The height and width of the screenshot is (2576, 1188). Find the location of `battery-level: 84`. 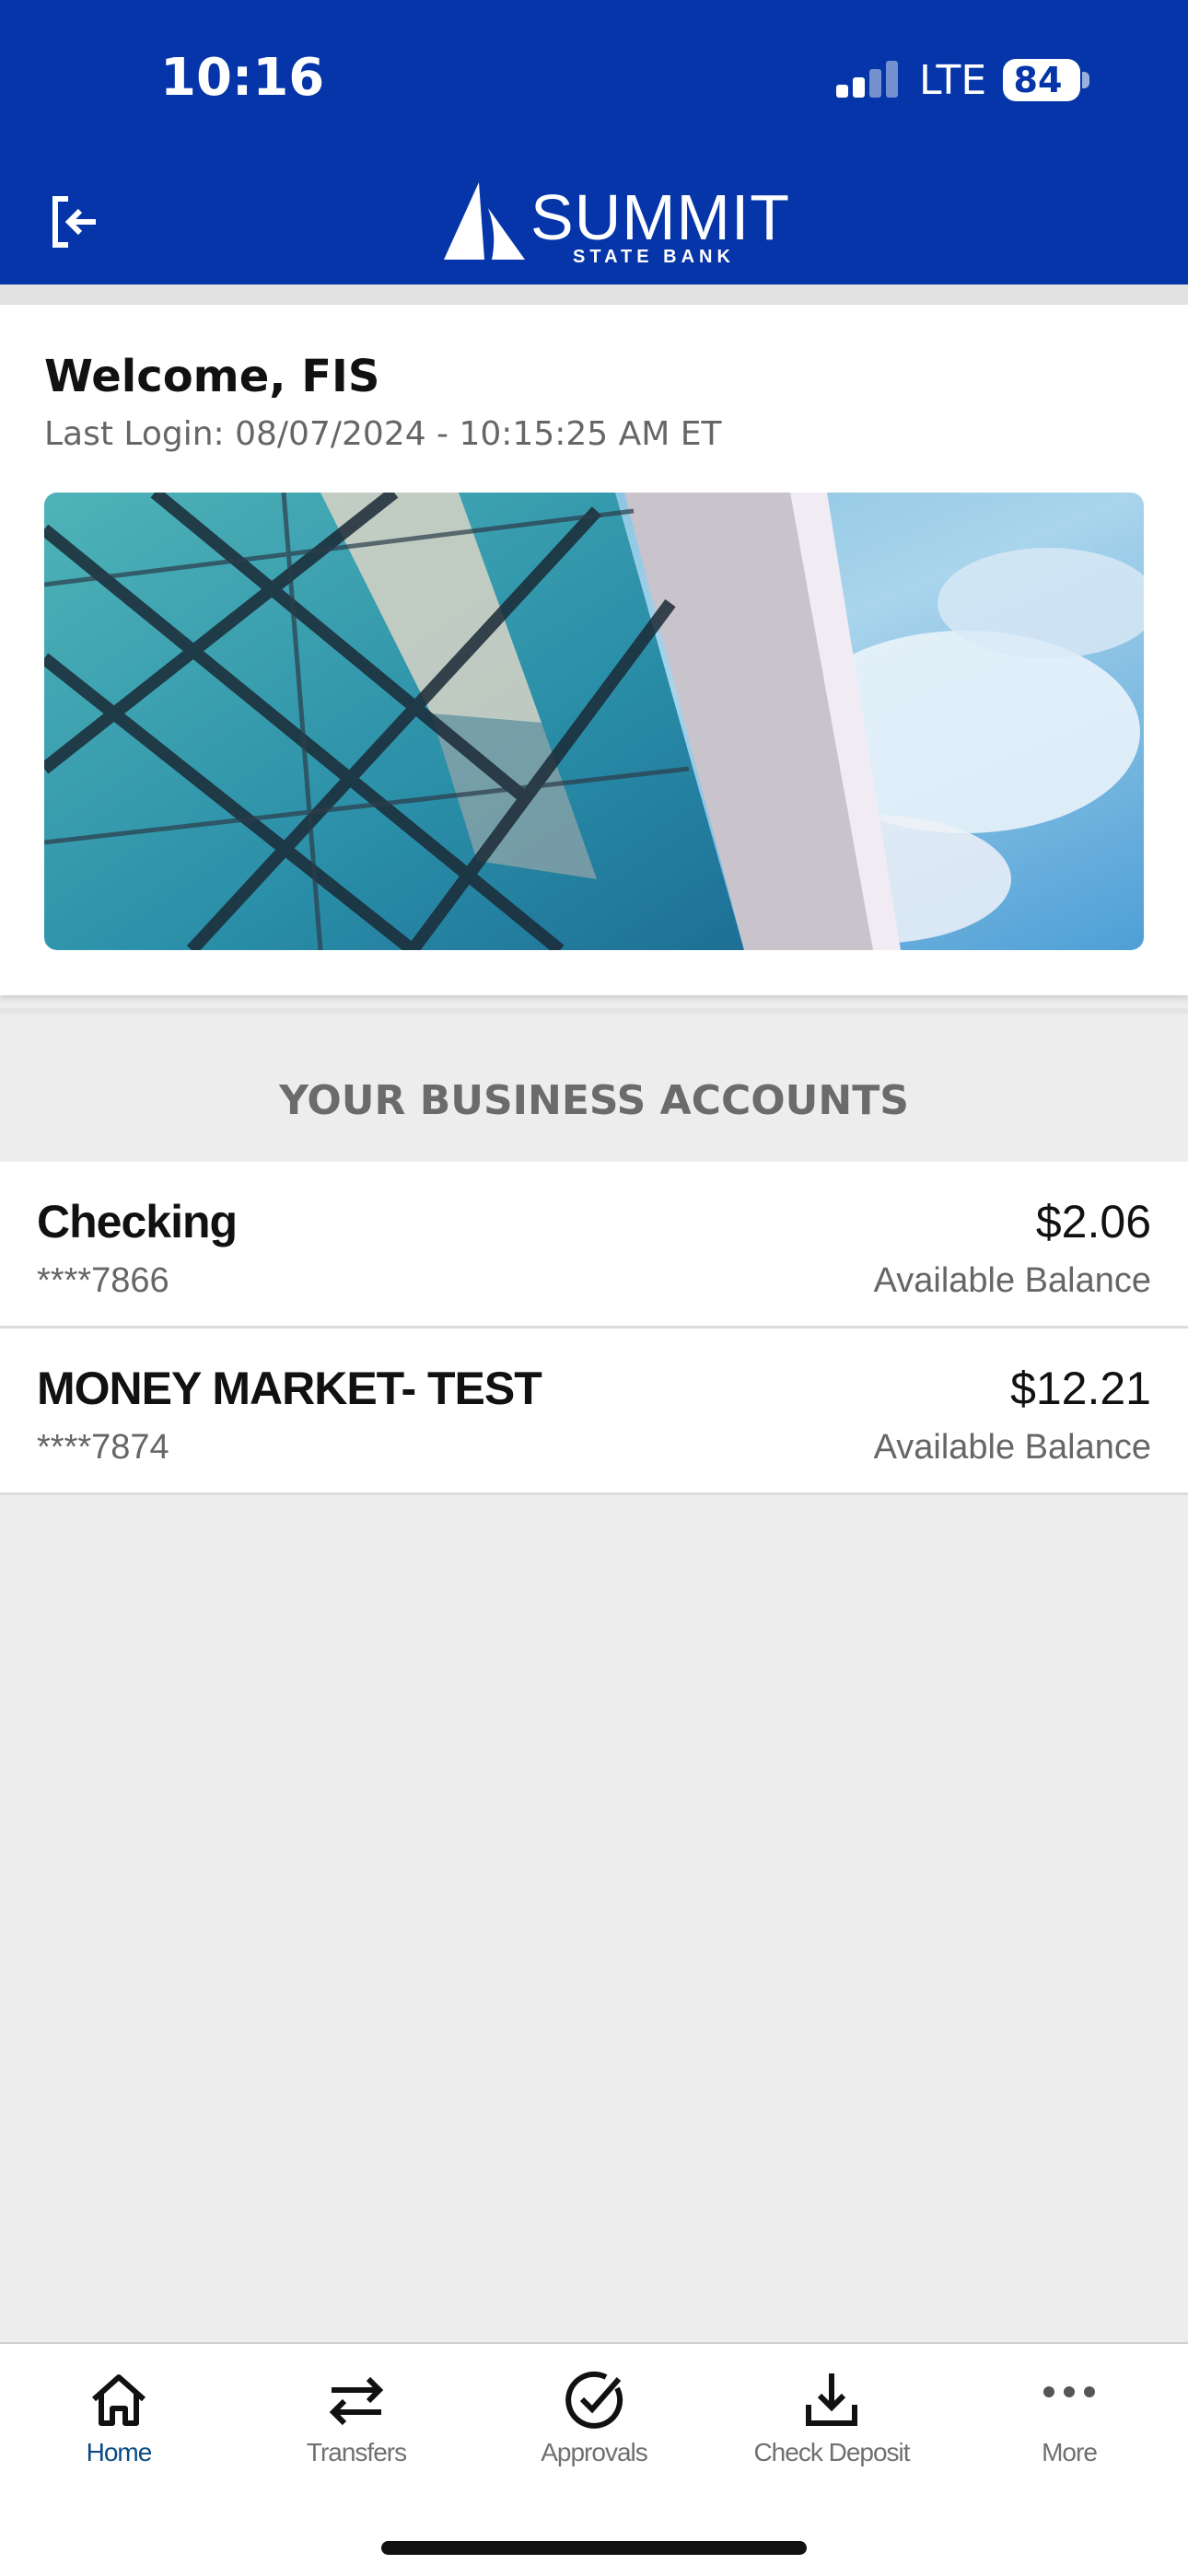

battery-level: 84 is located at coordinates (1038, 80).